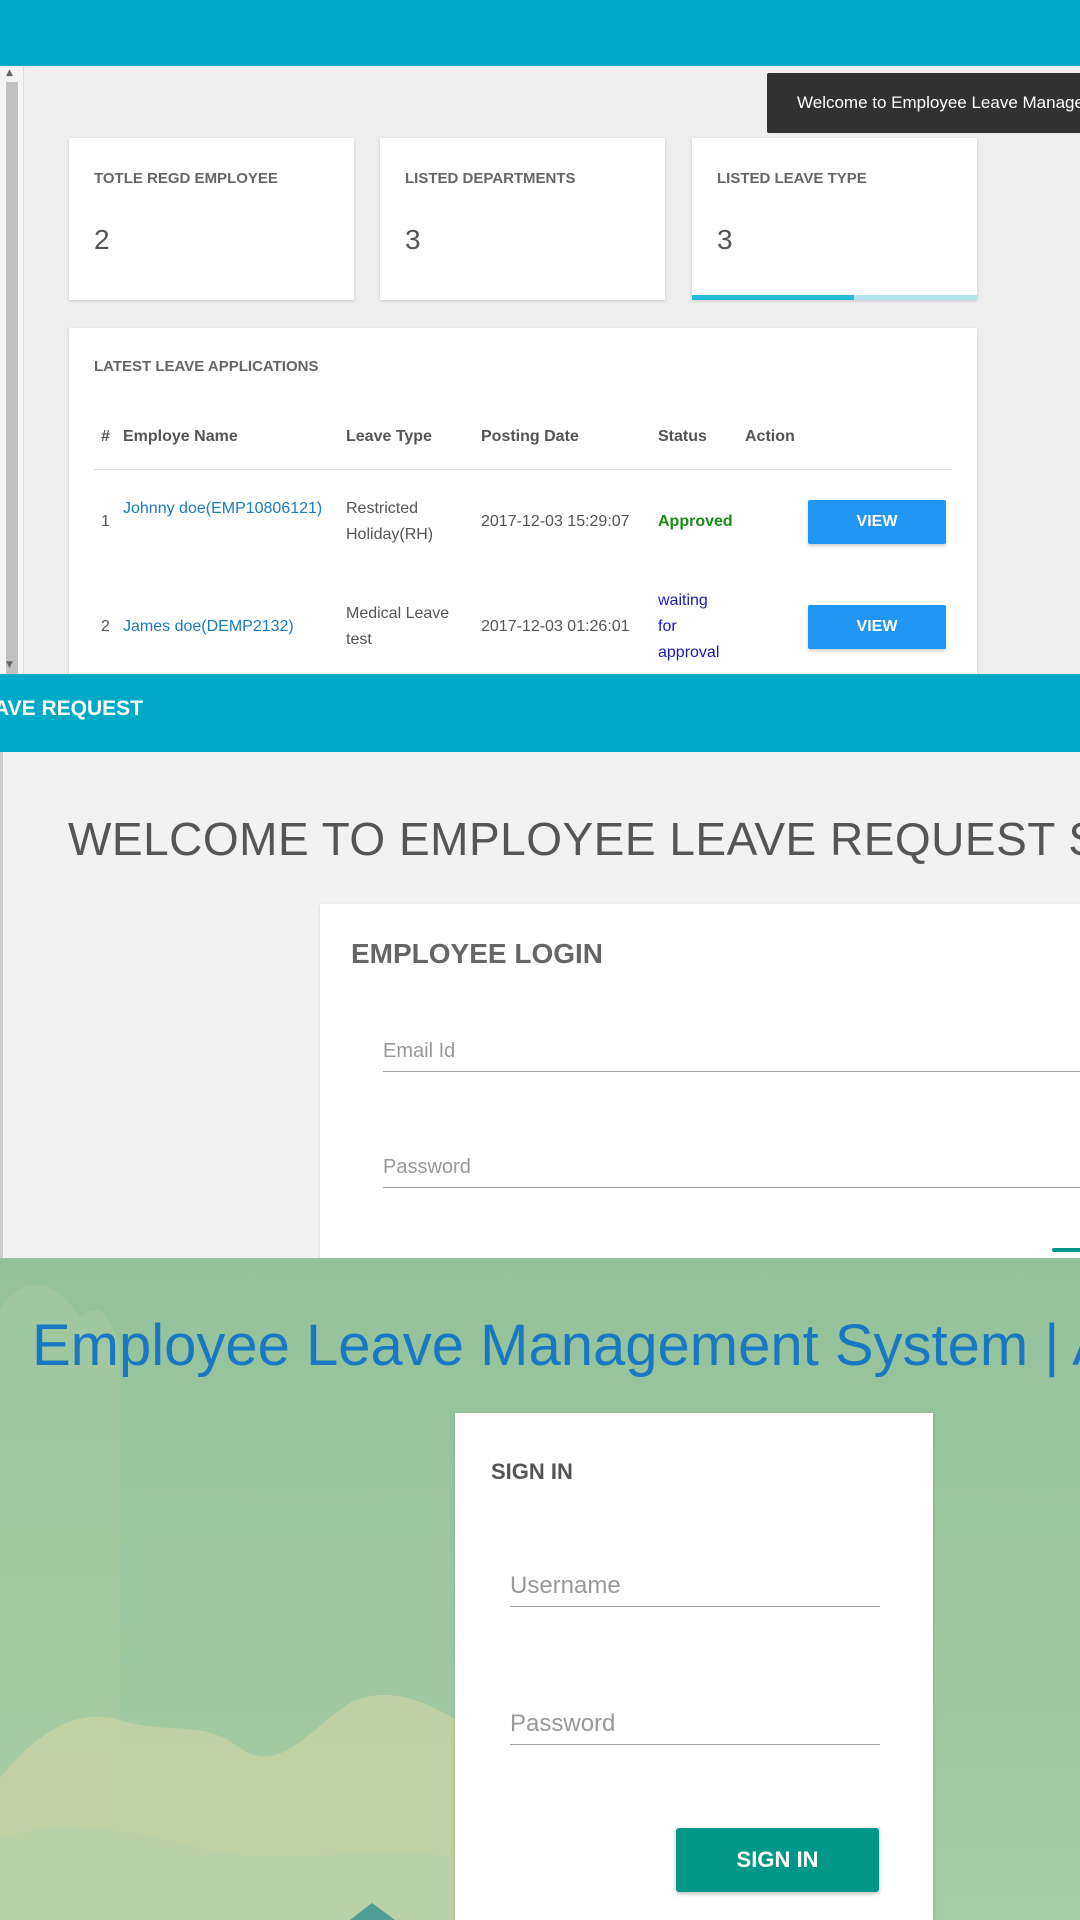 Image resolution: width=1080 pixels, height=1920 pixels. What do you see at coordinates (390, 521) in the screenshot?
I see `leave-type: Restricted Holiday(RH)` at bounding box center [390, 521].